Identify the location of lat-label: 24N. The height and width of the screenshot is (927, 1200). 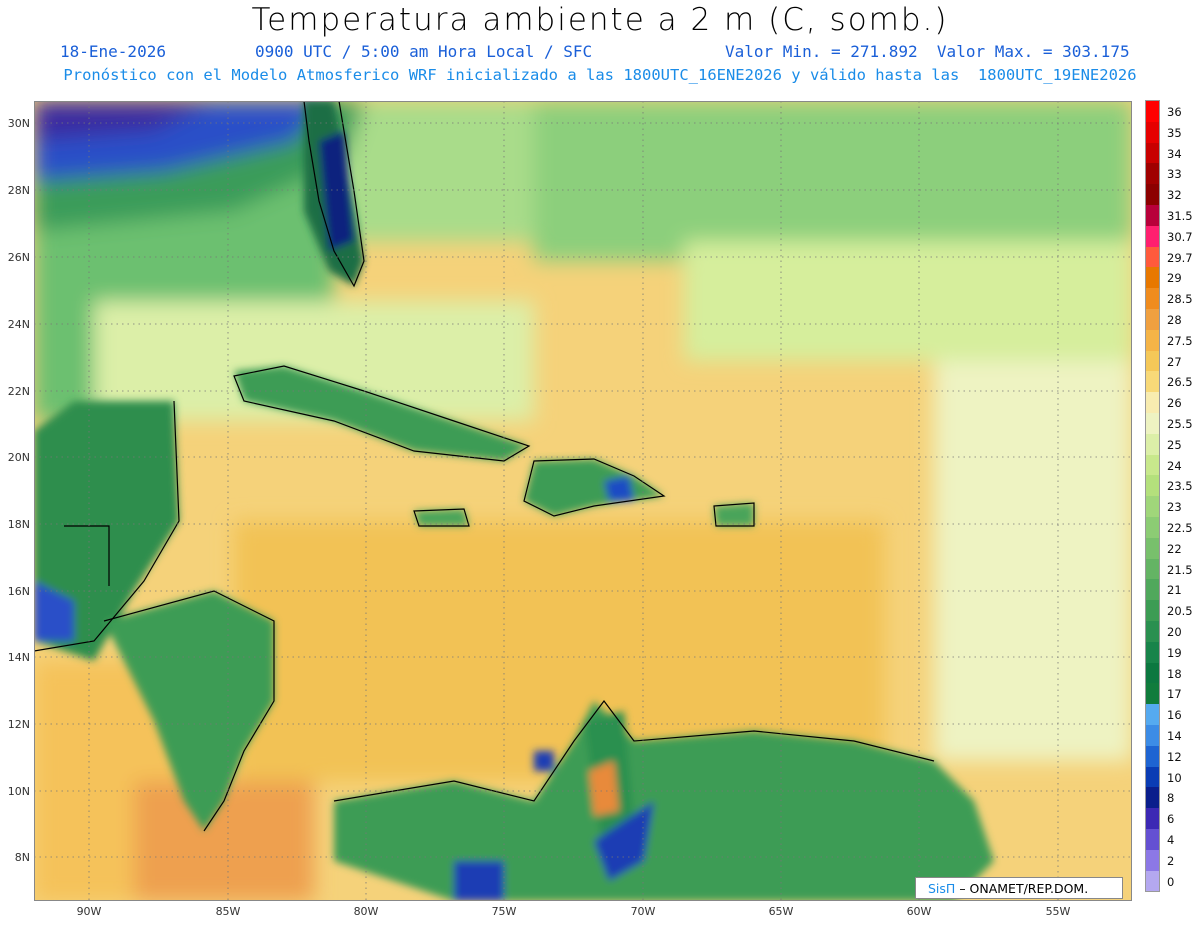
(18, 324).